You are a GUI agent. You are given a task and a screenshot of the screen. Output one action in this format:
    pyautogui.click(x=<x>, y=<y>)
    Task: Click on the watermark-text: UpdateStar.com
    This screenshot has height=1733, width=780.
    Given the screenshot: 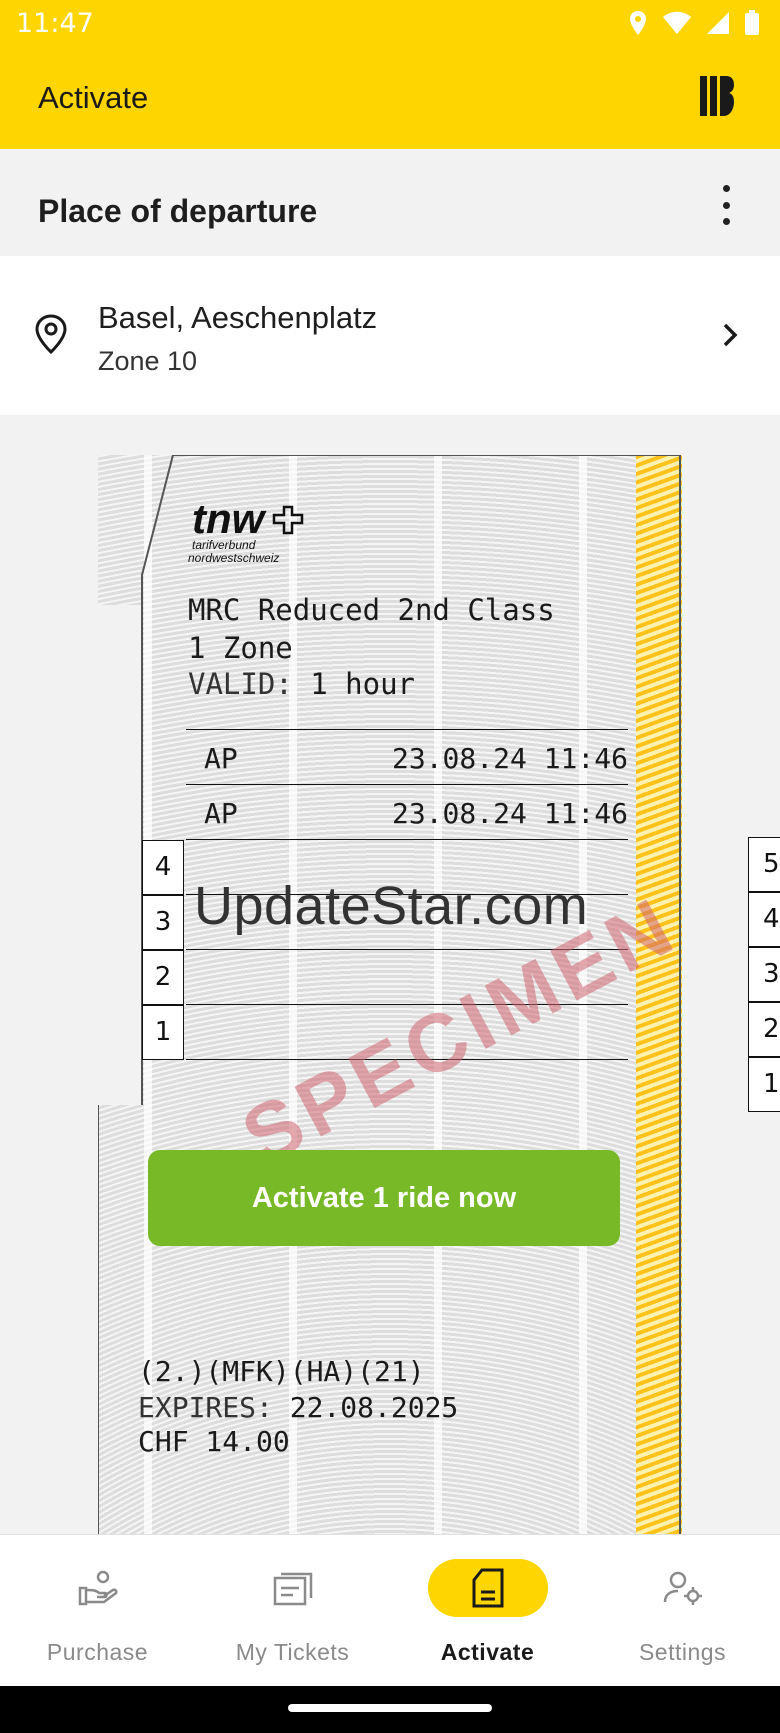 What is the action you would take?
    pyautogui.click(x=391, y=906)
    